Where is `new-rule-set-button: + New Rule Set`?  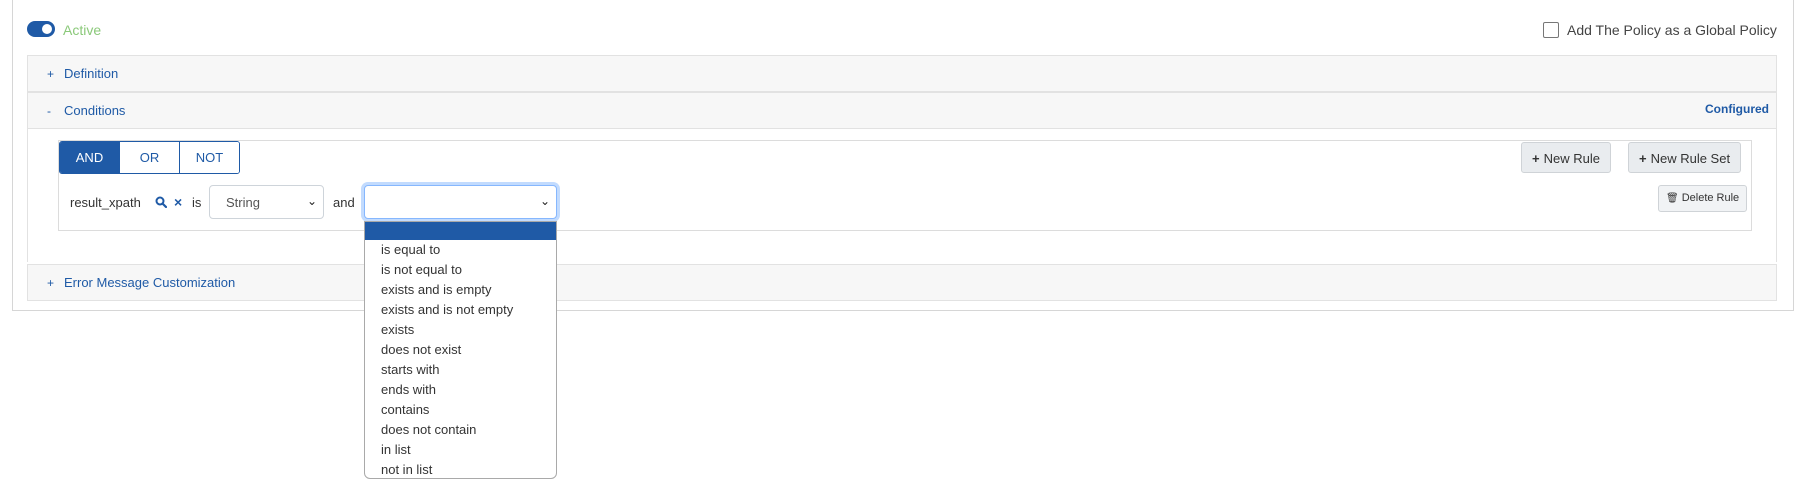
new-rule-set-button: + New Rule Set is located at coordinates (1685, 157).